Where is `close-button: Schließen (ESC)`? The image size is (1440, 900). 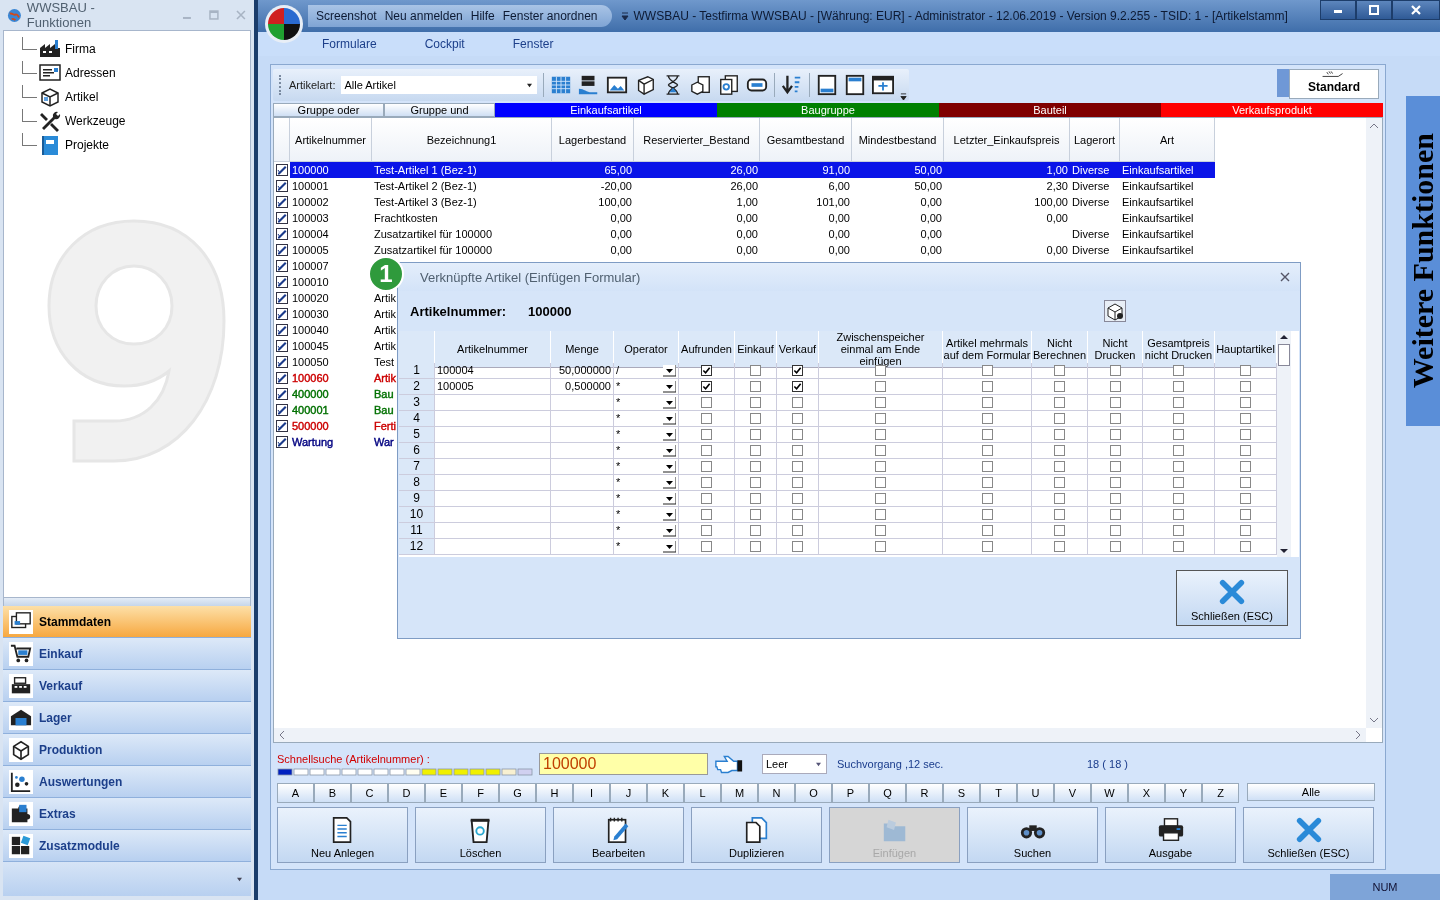 close-button: Schließen (ESC) is located at coordinates (1232, 597).